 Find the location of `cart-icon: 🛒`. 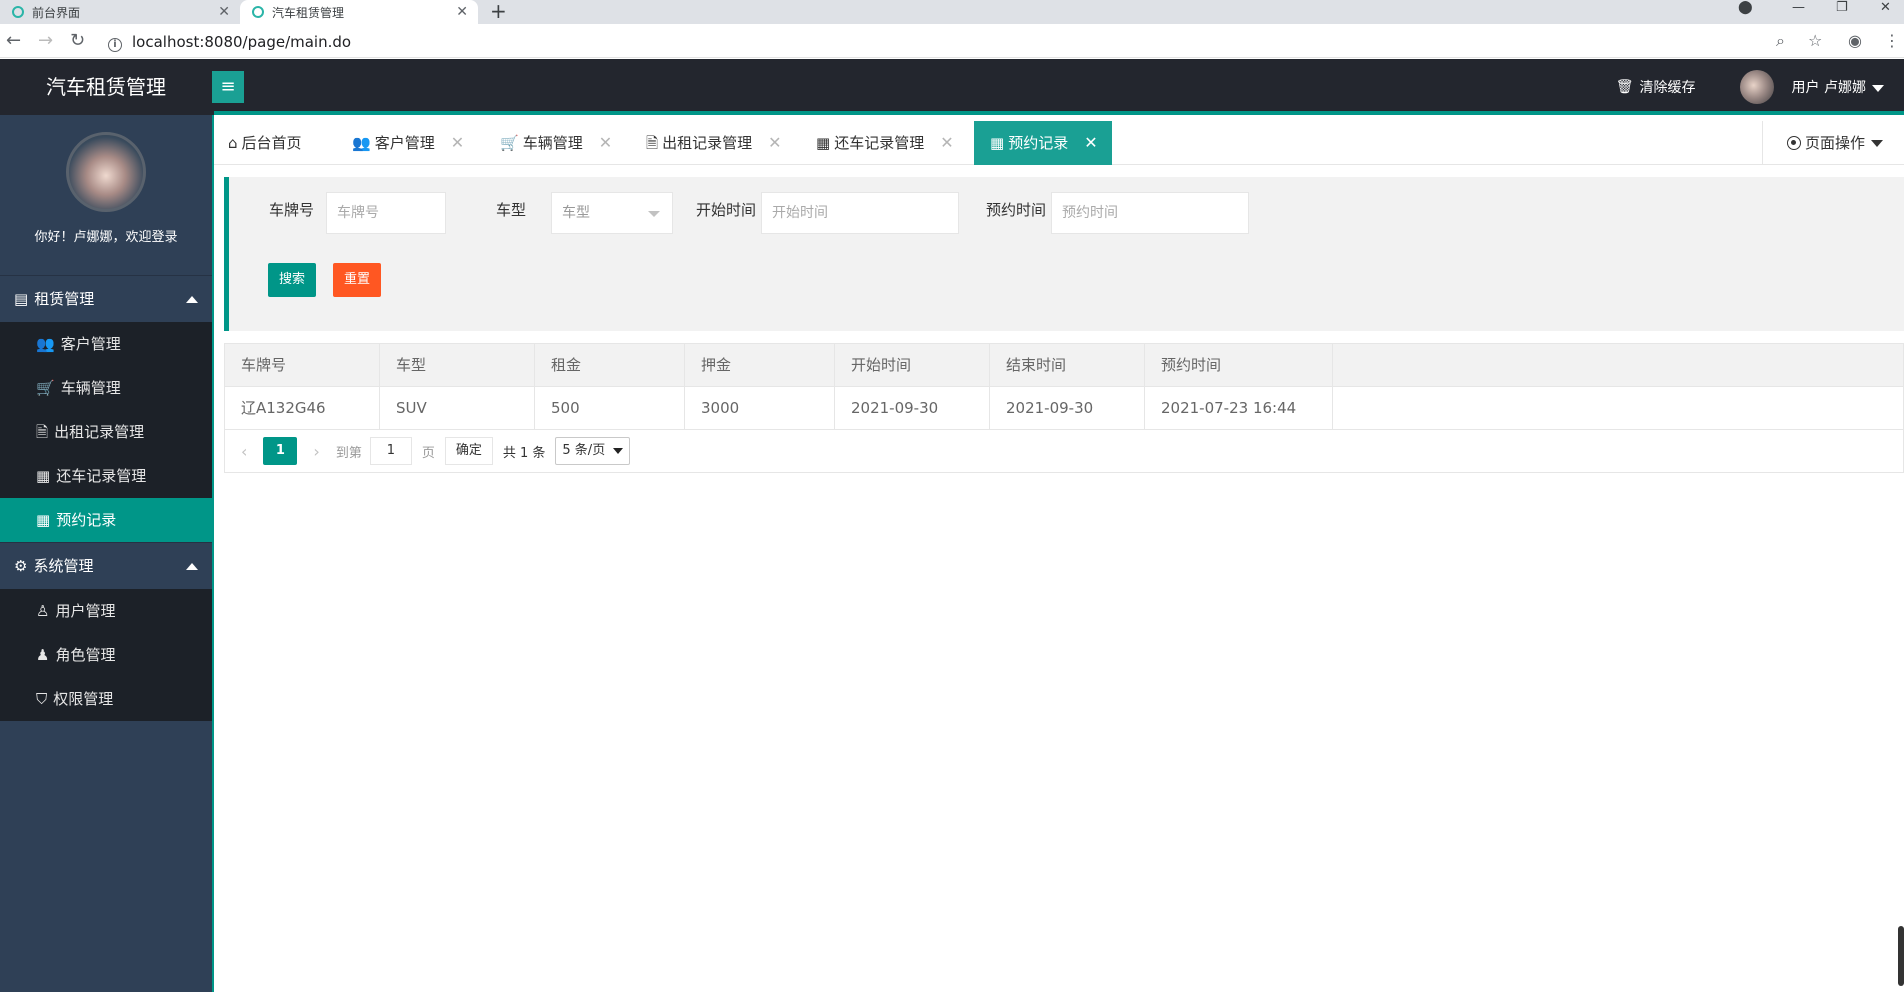

cart-icon: 🛒 is located at coordinates (509, 143).